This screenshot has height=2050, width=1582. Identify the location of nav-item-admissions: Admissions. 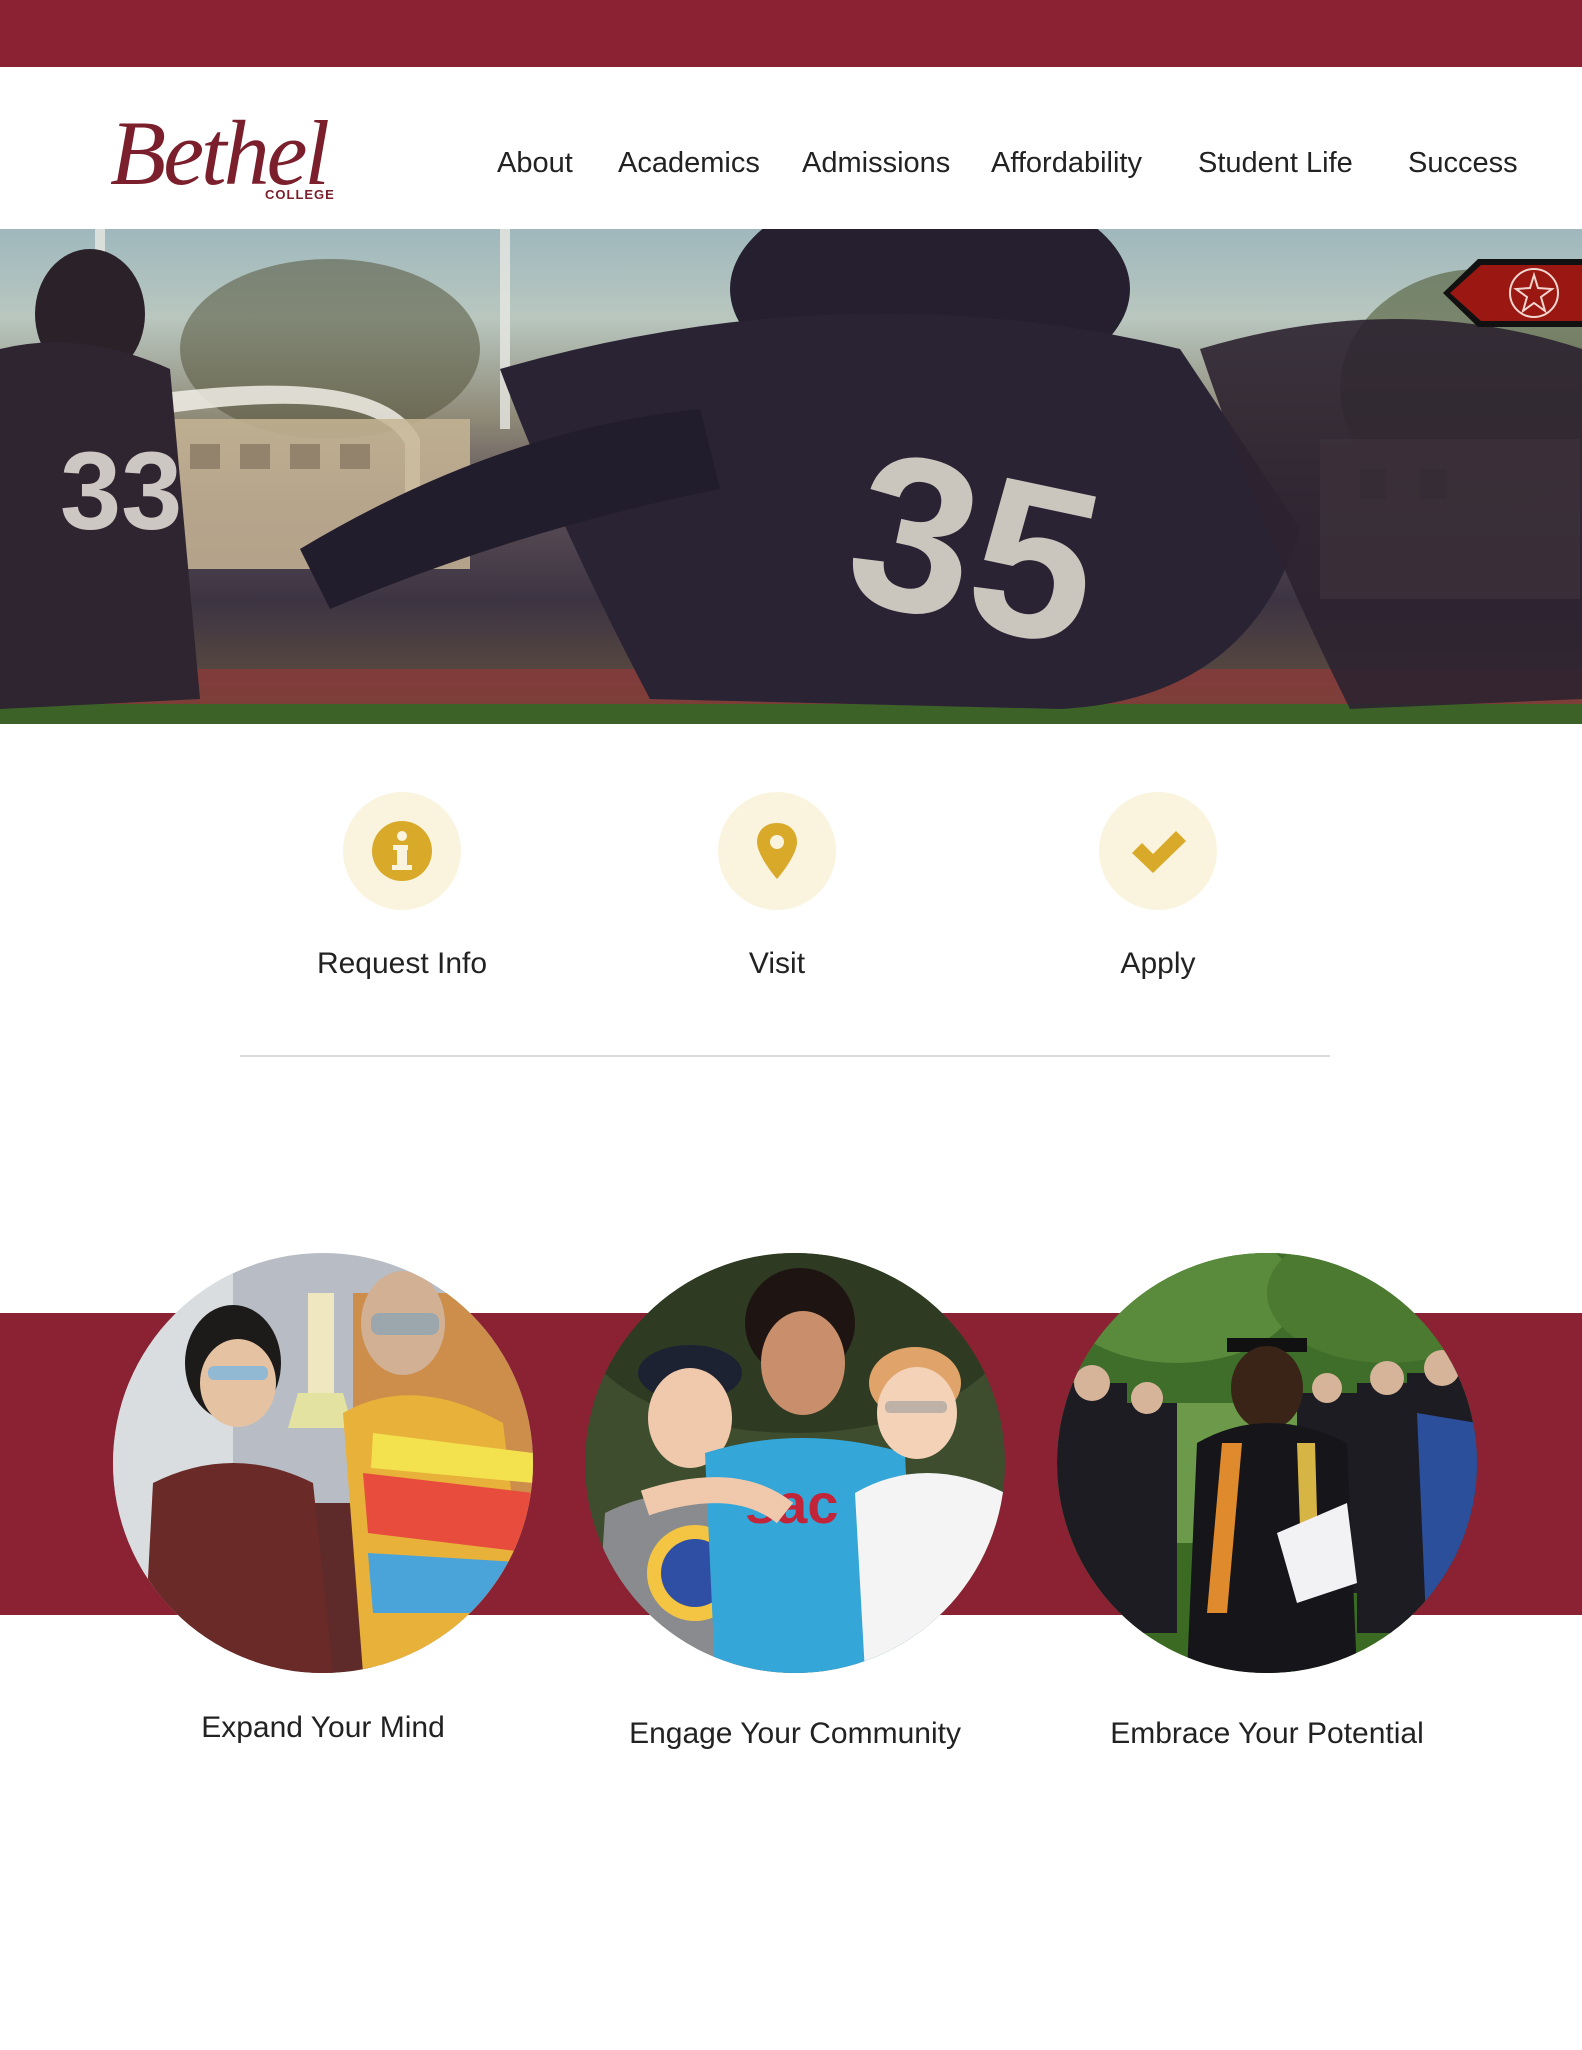
(876, 163).